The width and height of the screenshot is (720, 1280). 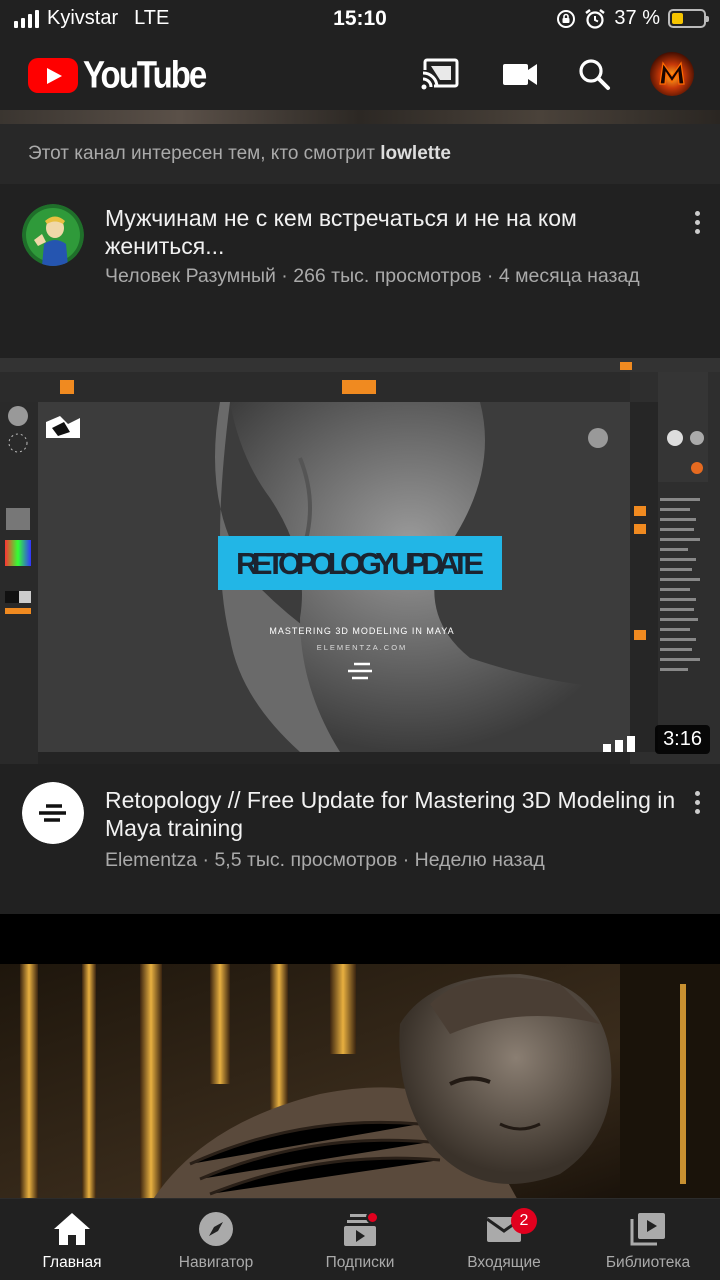 What do you see at coordinates (566, 18) in the screenshot?
I see `orientation-lock-icon` at bounding box center [566, 18].